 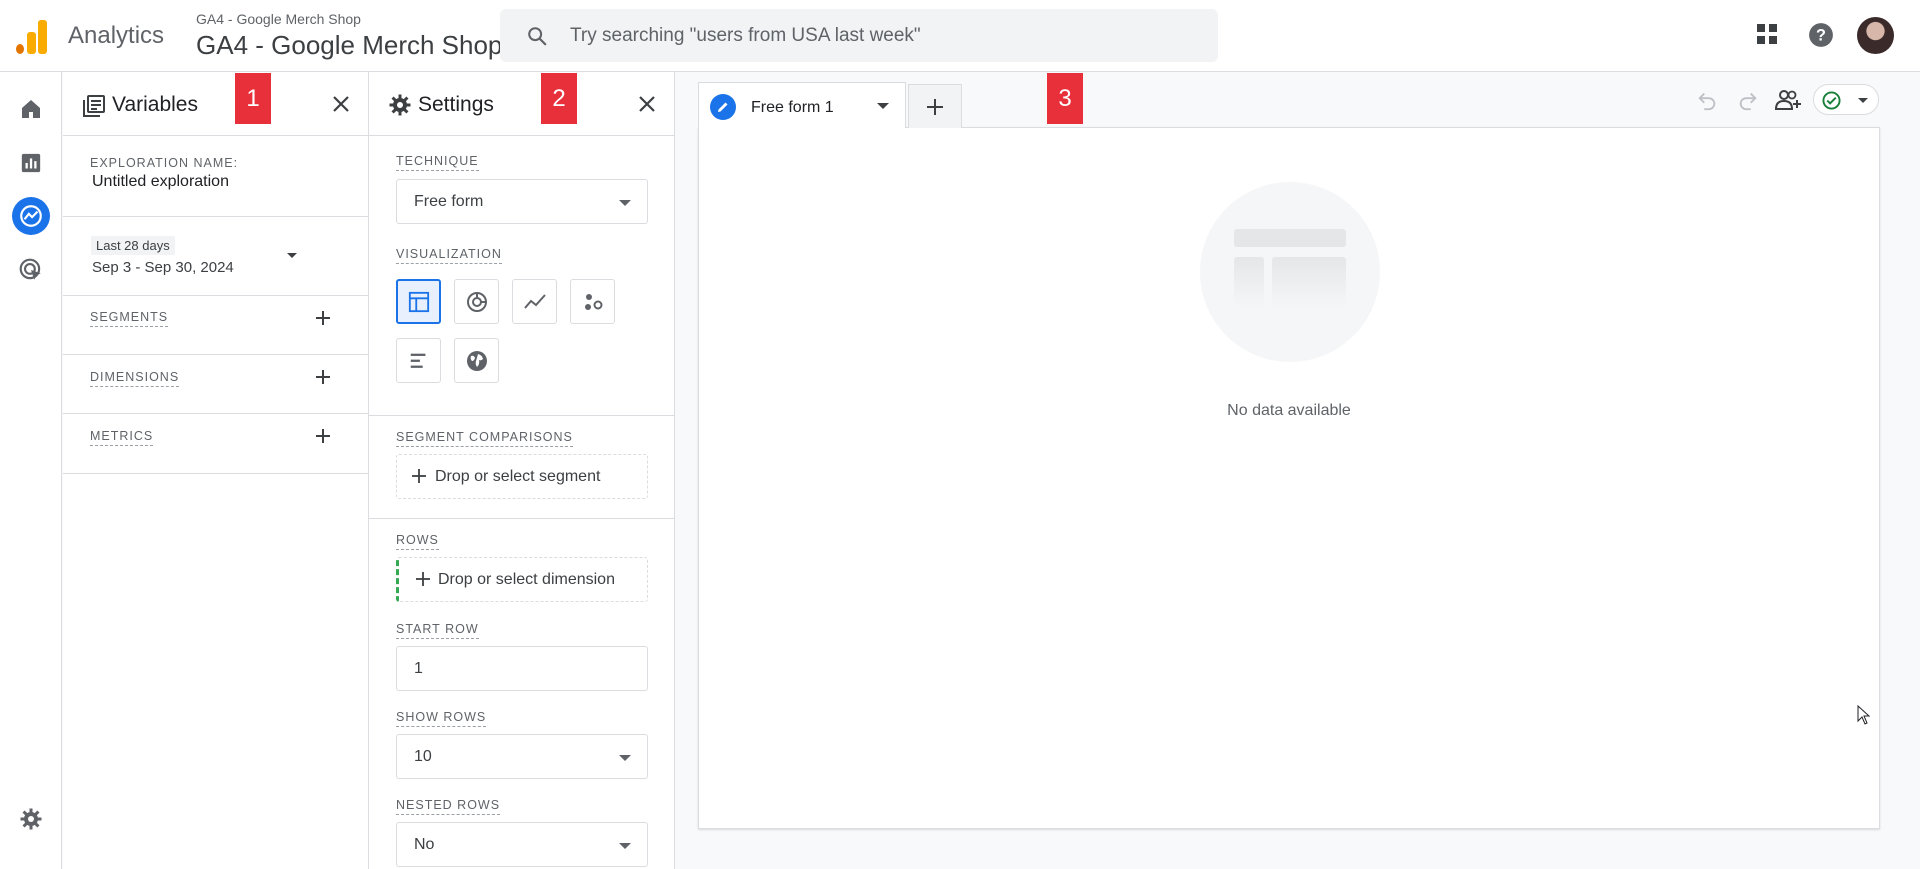 What do you see at coordinates (1875, 35) in the screenshot?
I see `avatar` at bounding box center [1875, 35].